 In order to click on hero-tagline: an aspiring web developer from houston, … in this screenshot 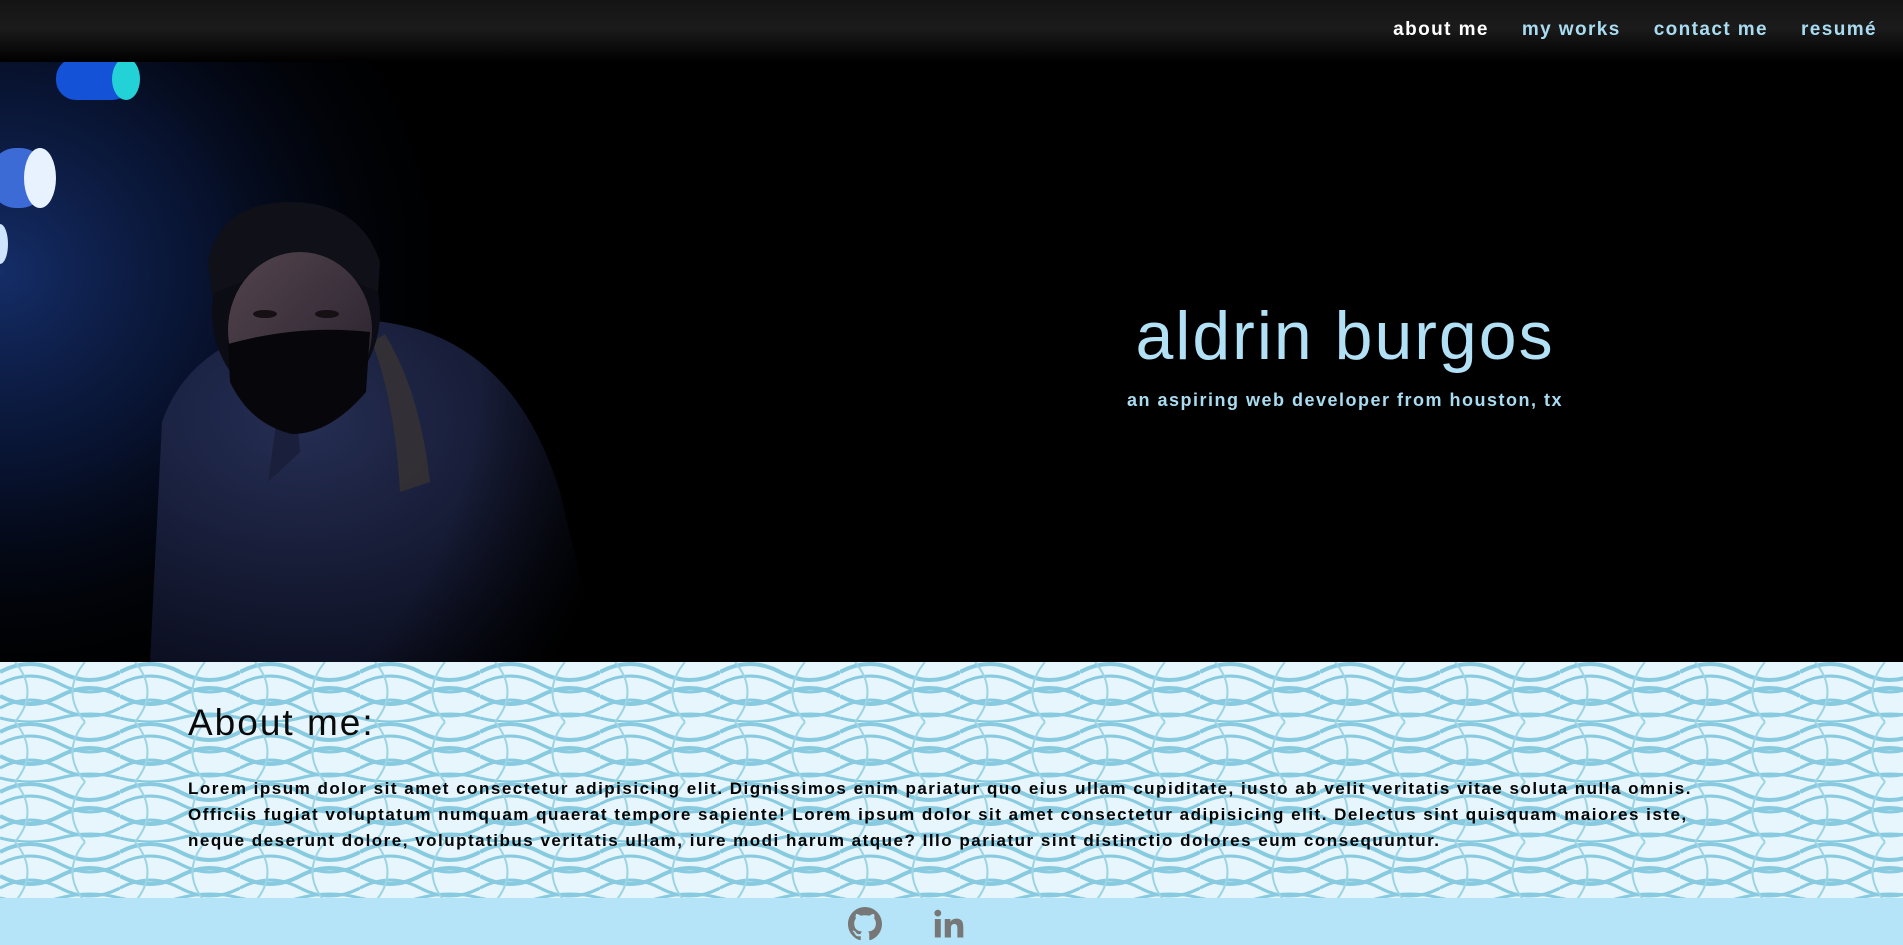, I will do `click(1345, 400)`.